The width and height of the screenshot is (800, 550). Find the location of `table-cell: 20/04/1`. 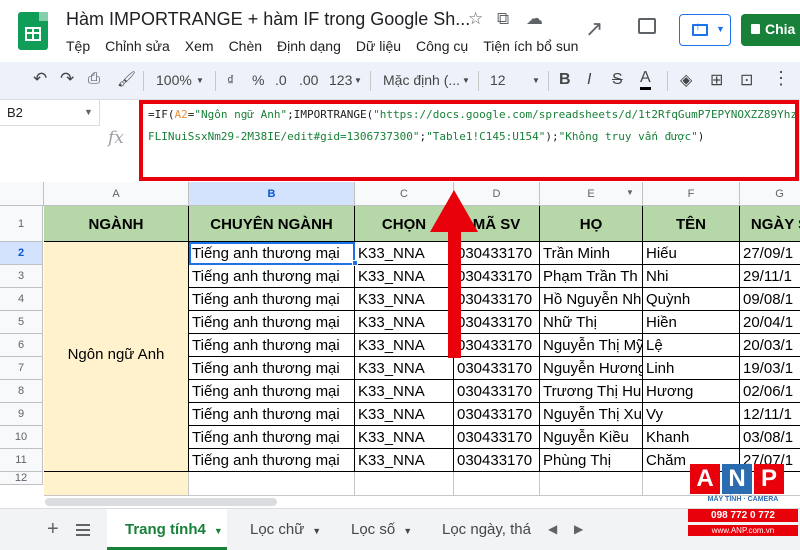

table-cell: 20/04/1 is located at coordinates (770, 322).